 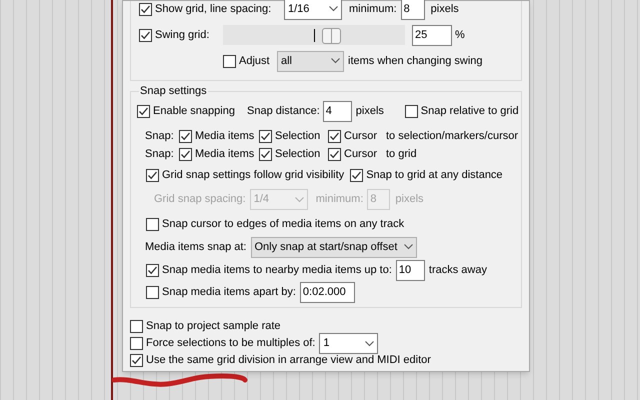 What do you see at coordinates (254, 61) in the screenshot?
I see `checkbox-label: Adjust` at bounding box center [254, 61].